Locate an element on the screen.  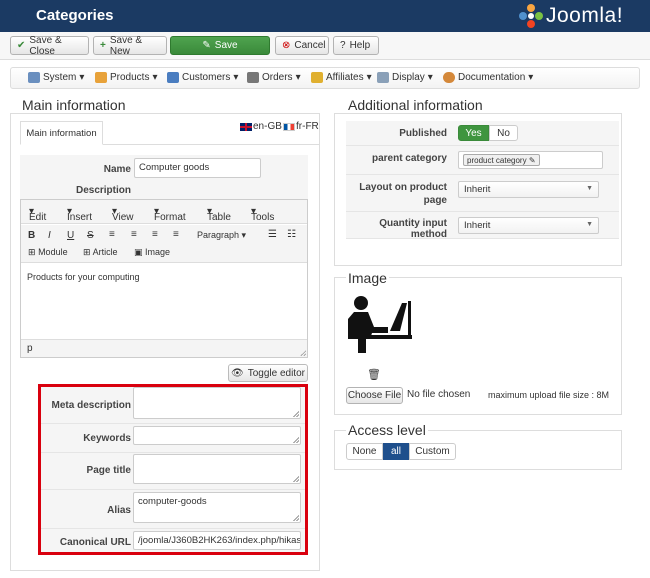
category-image-icon is located at coordinates (380, 324).